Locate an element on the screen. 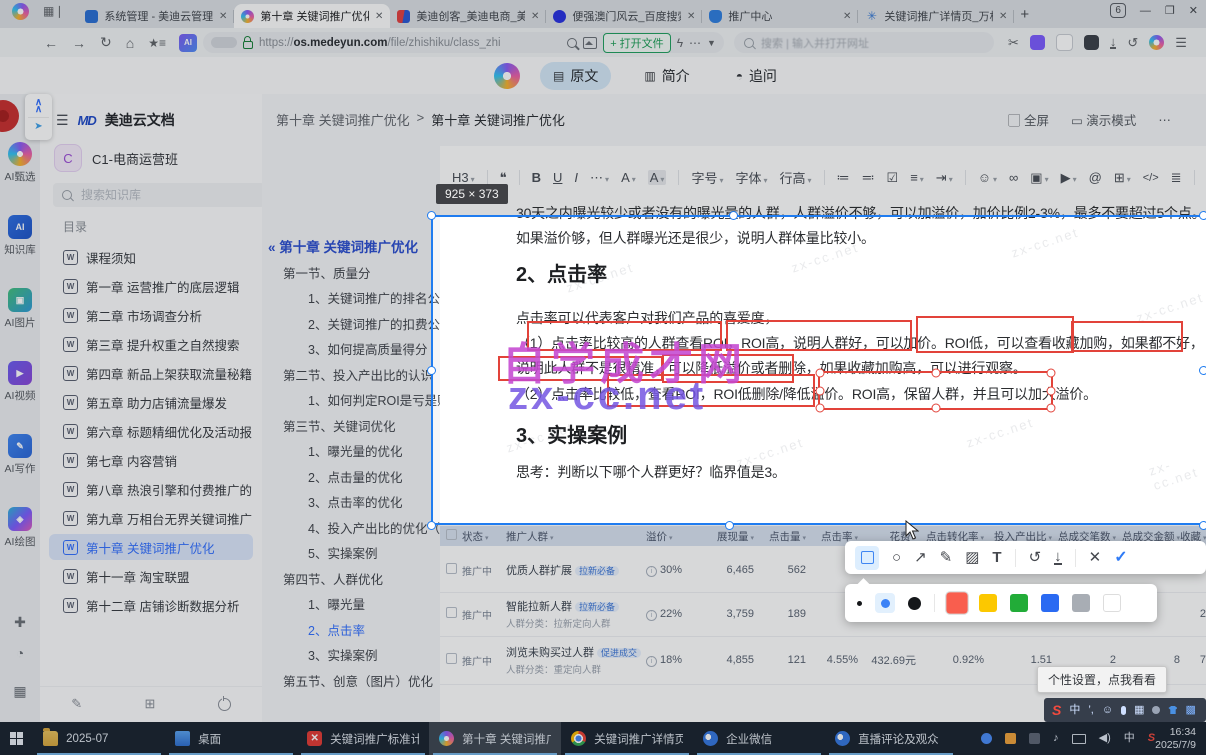 The image size is (1206, 755). screenshot-scissors-icon: ✂ is located at coordinates (1013, 43).